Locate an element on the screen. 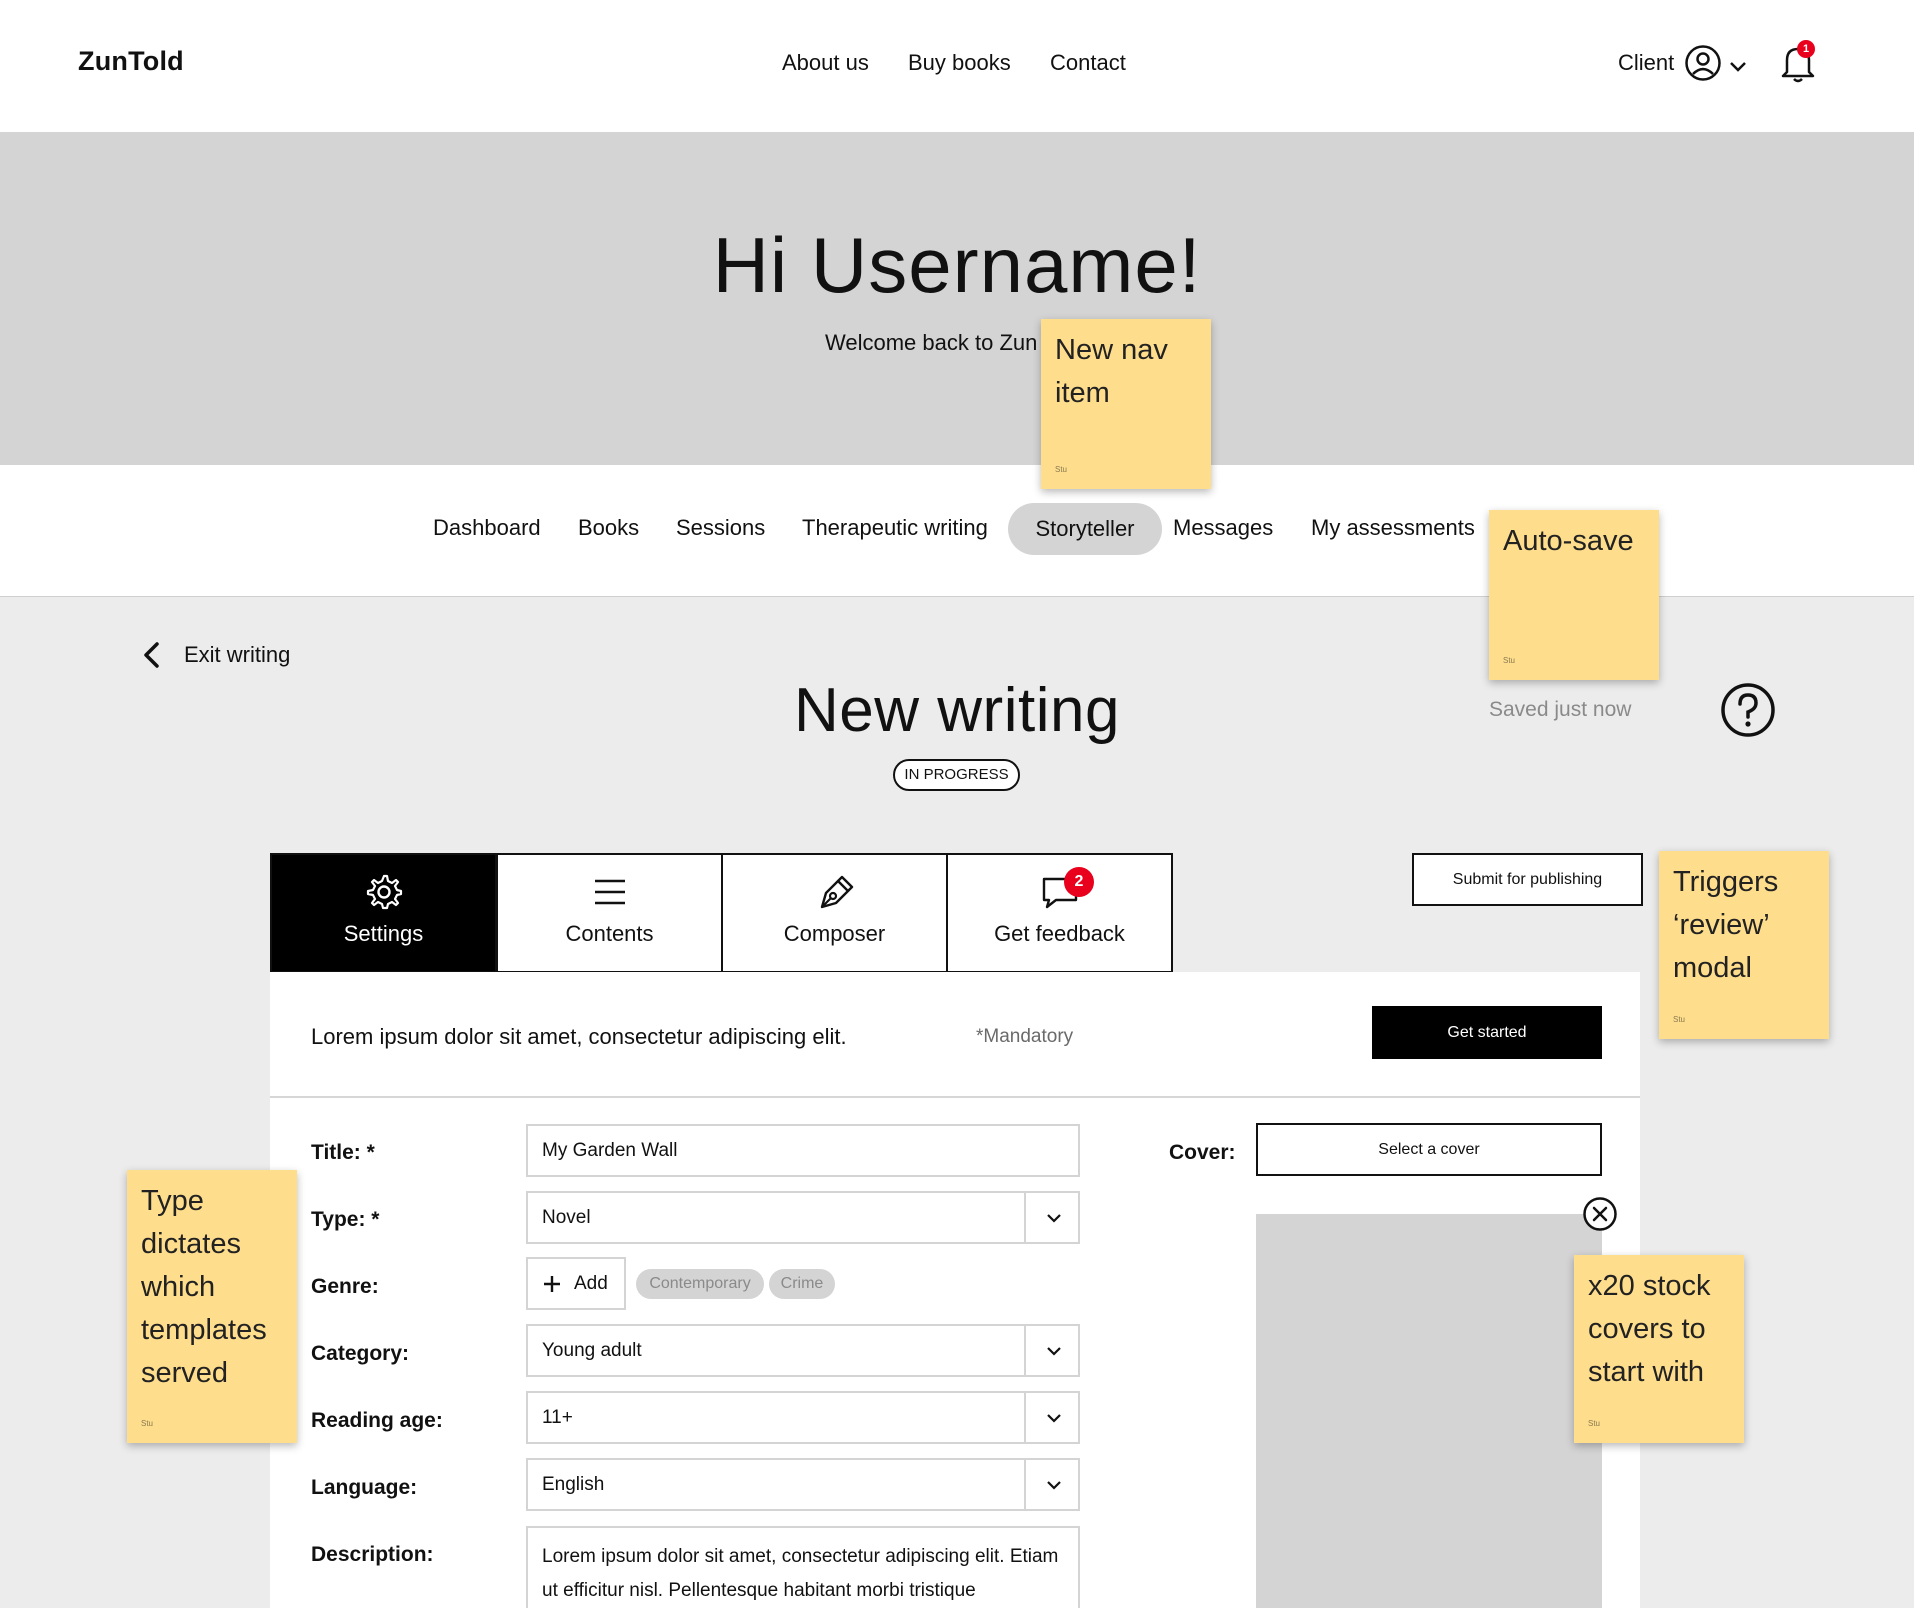  status-badge: IN PROGRESS is located at coordinates (956, 775).